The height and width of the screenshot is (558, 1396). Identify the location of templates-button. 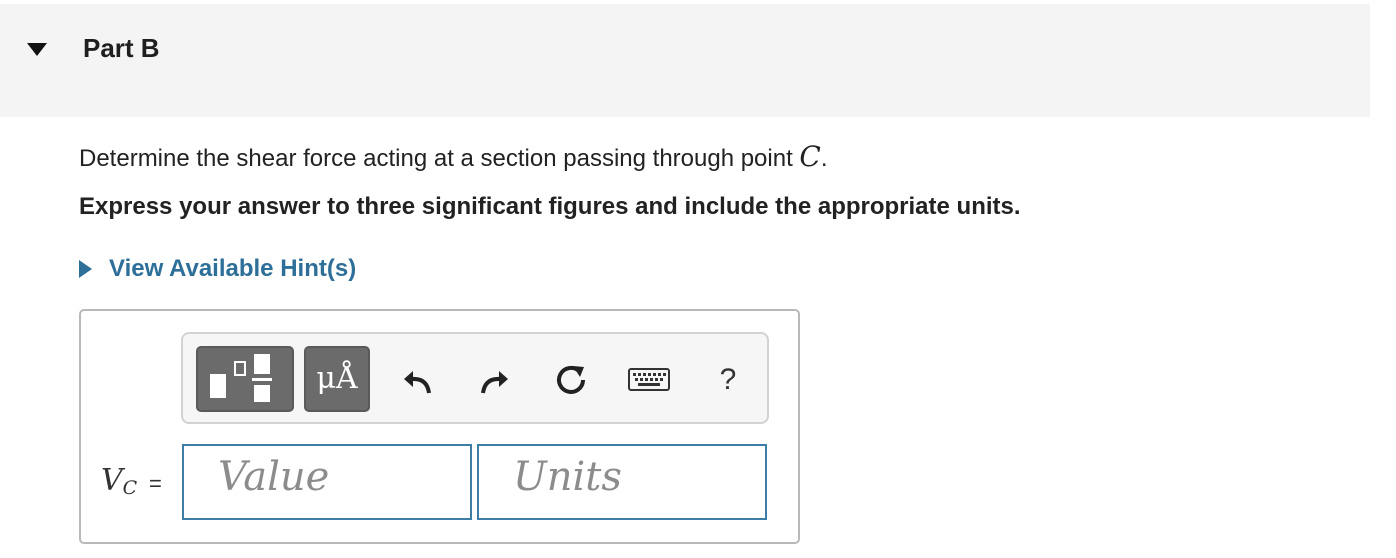
(245, 379).